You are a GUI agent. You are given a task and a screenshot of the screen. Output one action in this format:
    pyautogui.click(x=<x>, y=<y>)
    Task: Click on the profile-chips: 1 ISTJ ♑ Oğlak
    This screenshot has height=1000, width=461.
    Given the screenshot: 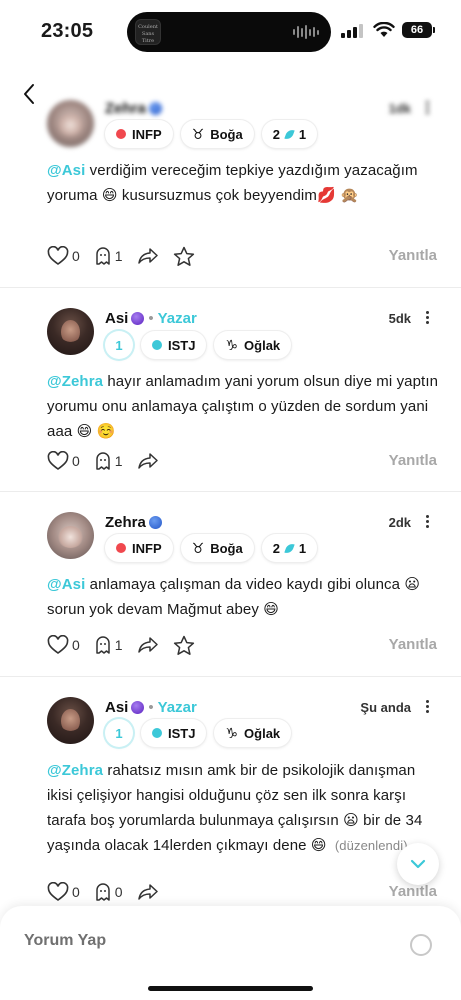 What is the action you would take?
    pyautogui.click(x=198, y=345)
    